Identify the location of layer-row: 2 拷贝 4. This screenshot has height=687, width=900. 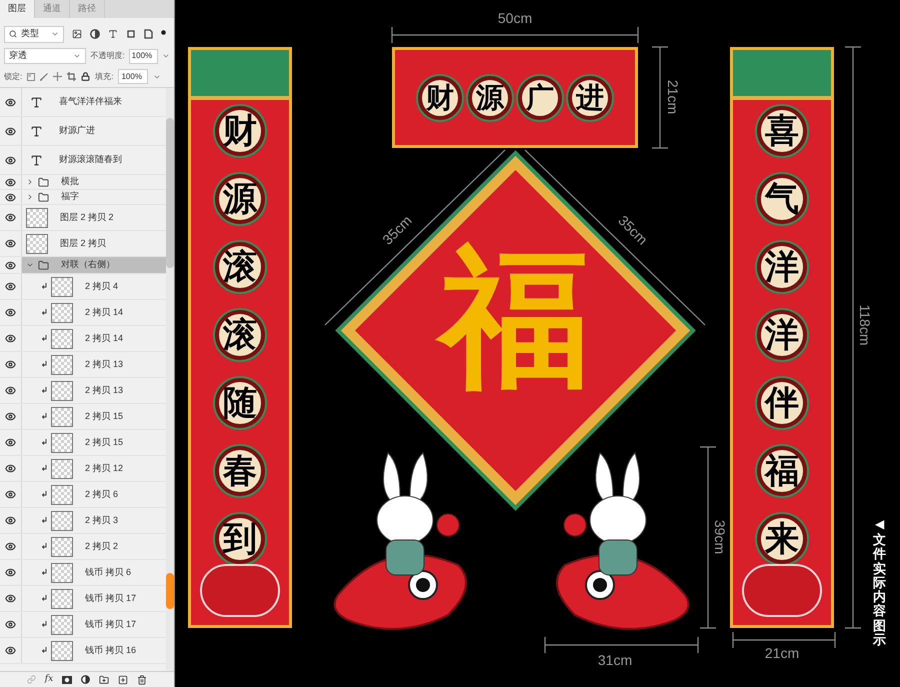
(83, 287).